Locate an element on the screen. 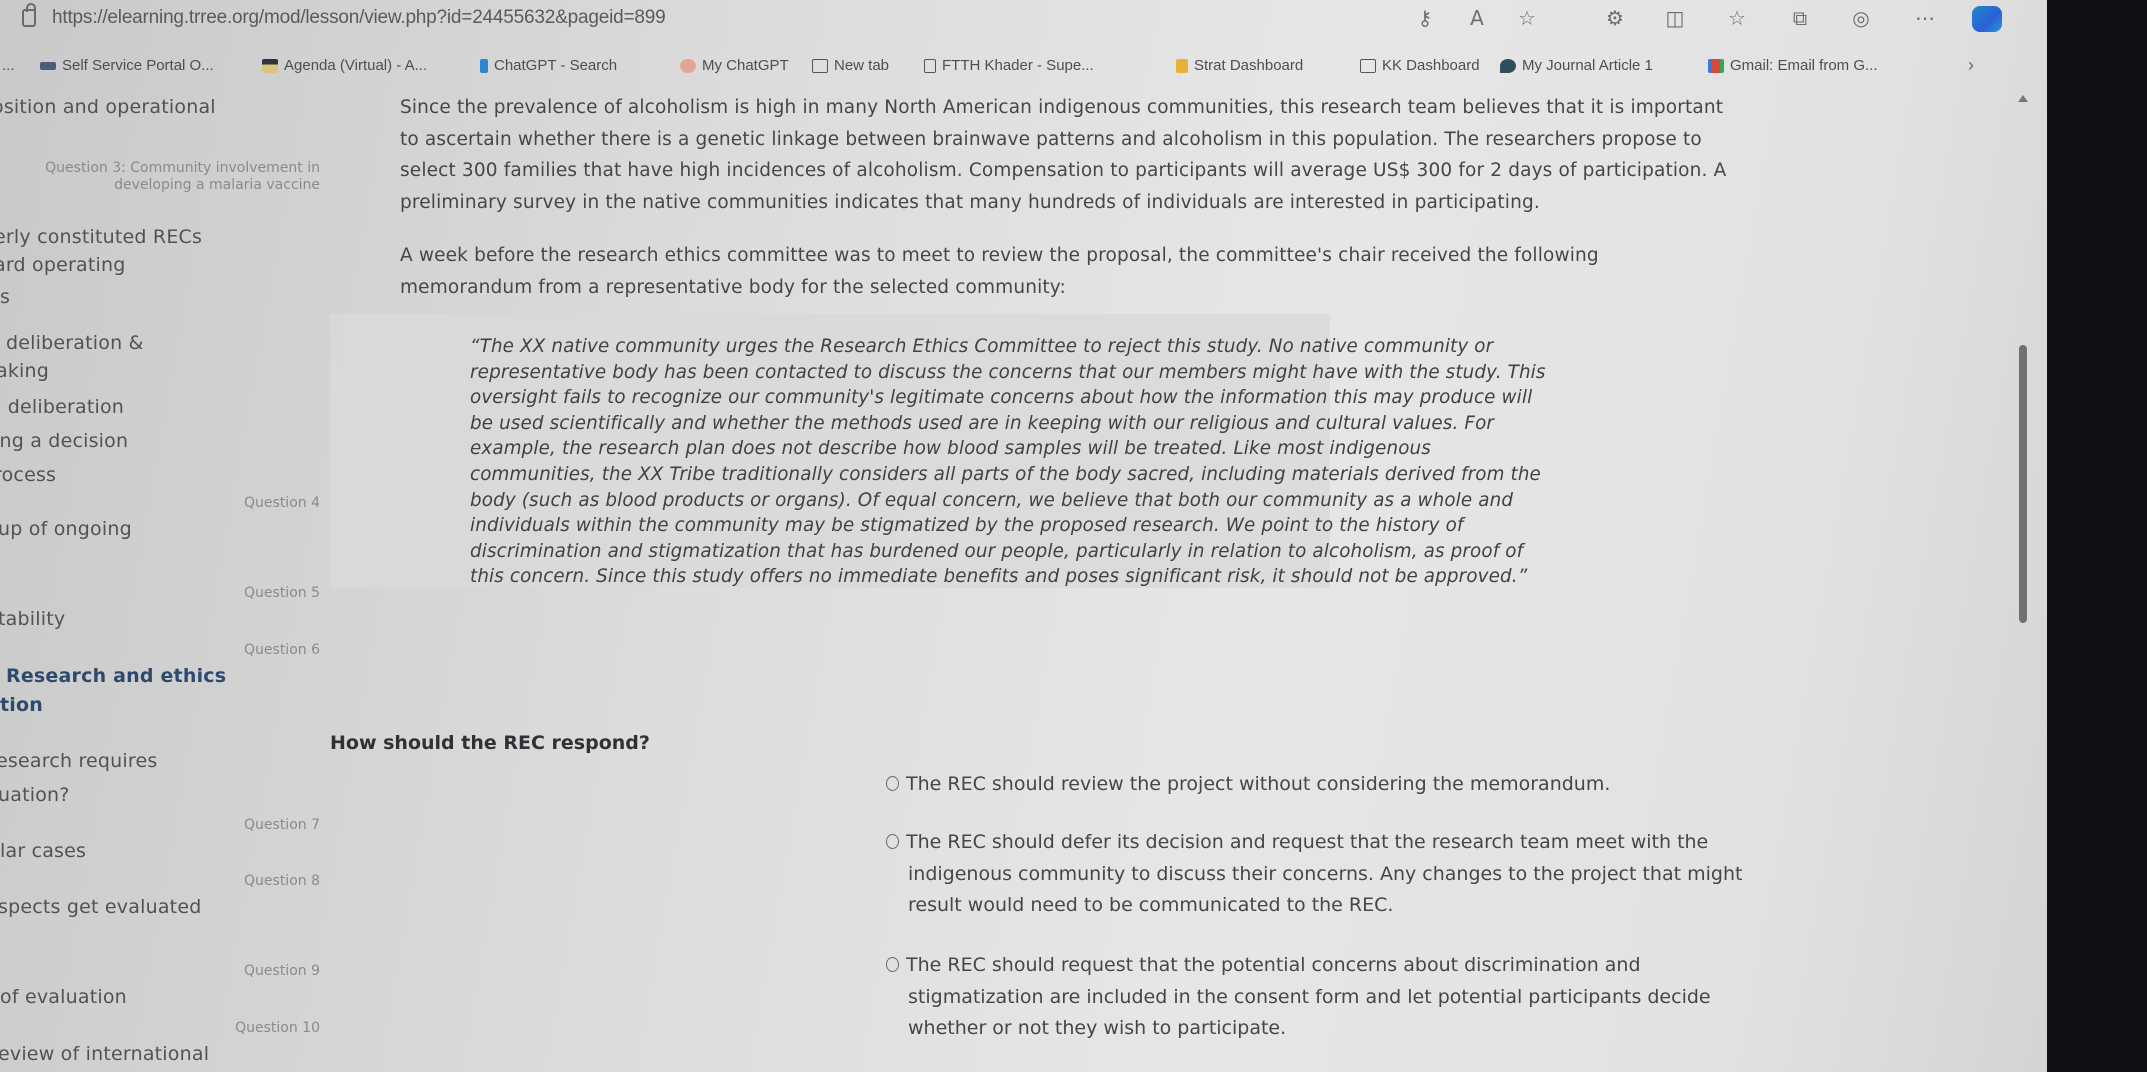 Image resolution: width=2147 pixels, height=1072 pixels. nav-link: eview of international is located at coordinates (104, 1054).